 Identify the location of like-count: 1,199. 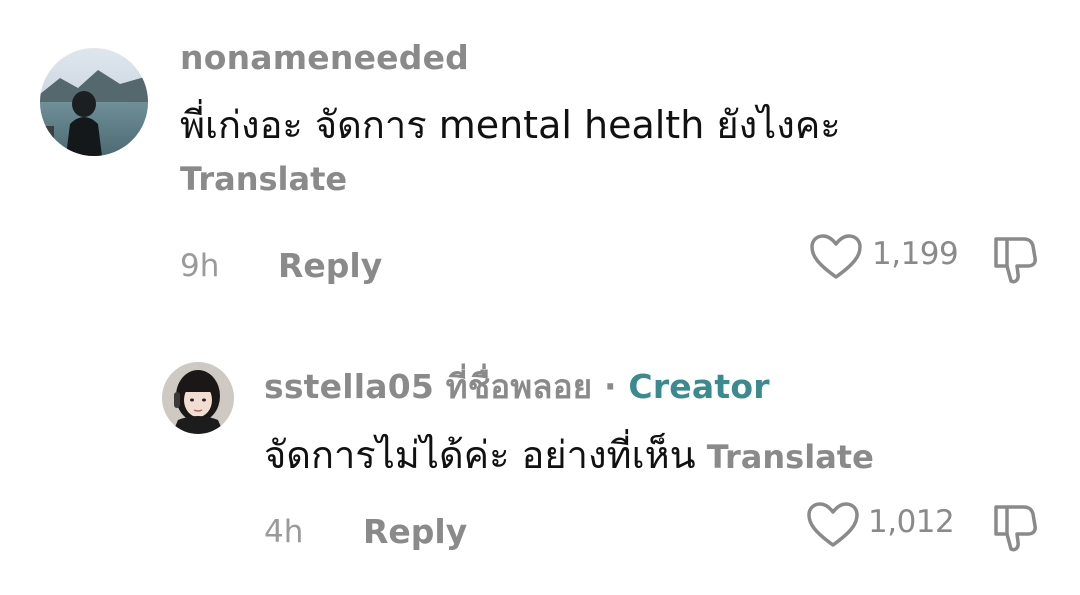
(915, 254).